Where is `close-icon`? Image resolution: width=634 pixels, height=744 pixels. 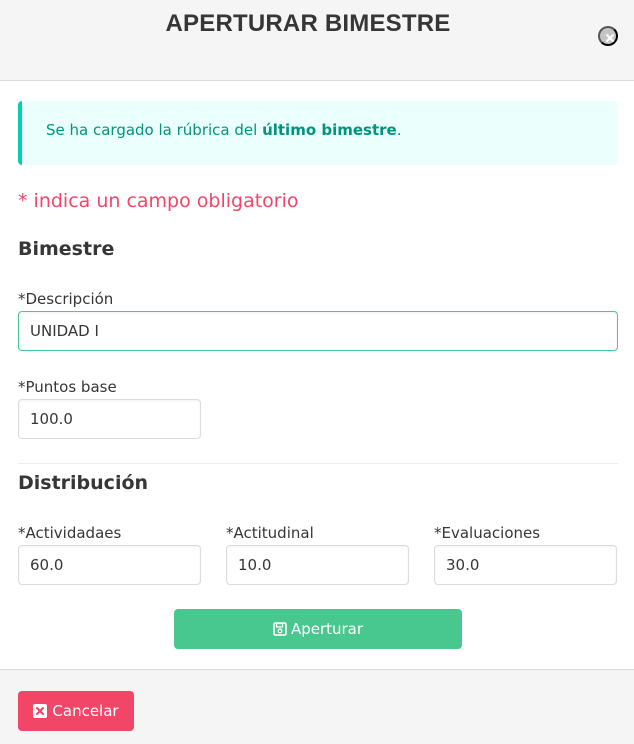 close-icon is located at coordinates (610, 38).